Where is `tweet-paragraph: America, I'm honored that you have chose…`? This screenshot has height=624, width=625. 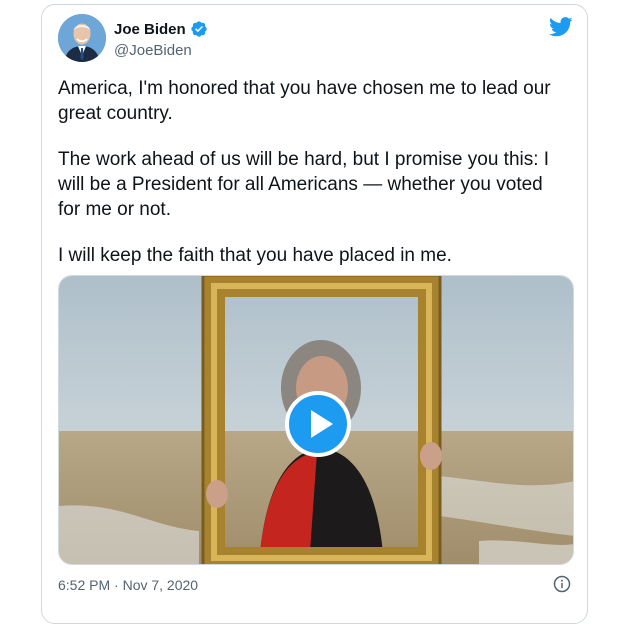 tweet-paragraph: America, I'm honored that you have chose… is located at coordinates (304, 101).